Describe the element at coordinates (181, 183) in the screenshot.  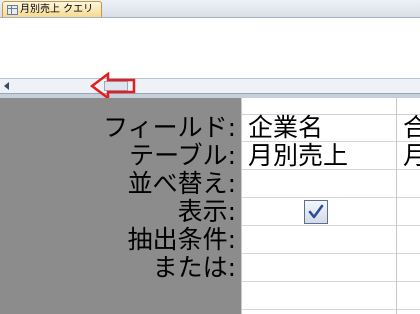
I see `row-label-sort: 並べ替え:` at that location.